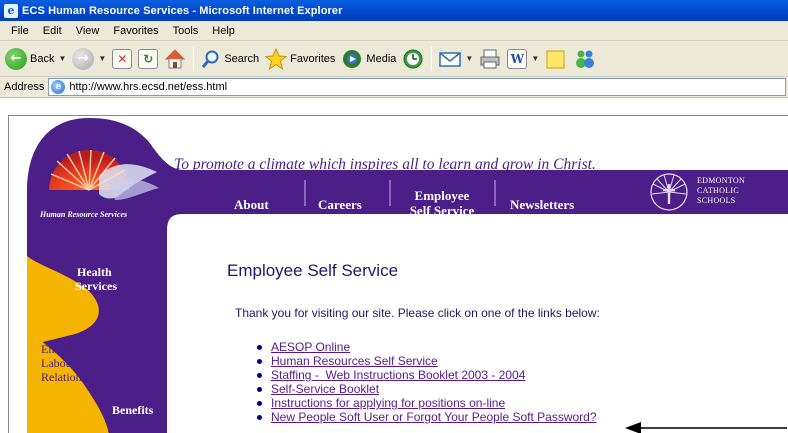 This screenshot has height=433, width=788. Describe the element at coordinates (58, 363) in the screenshot. I see `sidebar-relations-line2: Labour` at that location.